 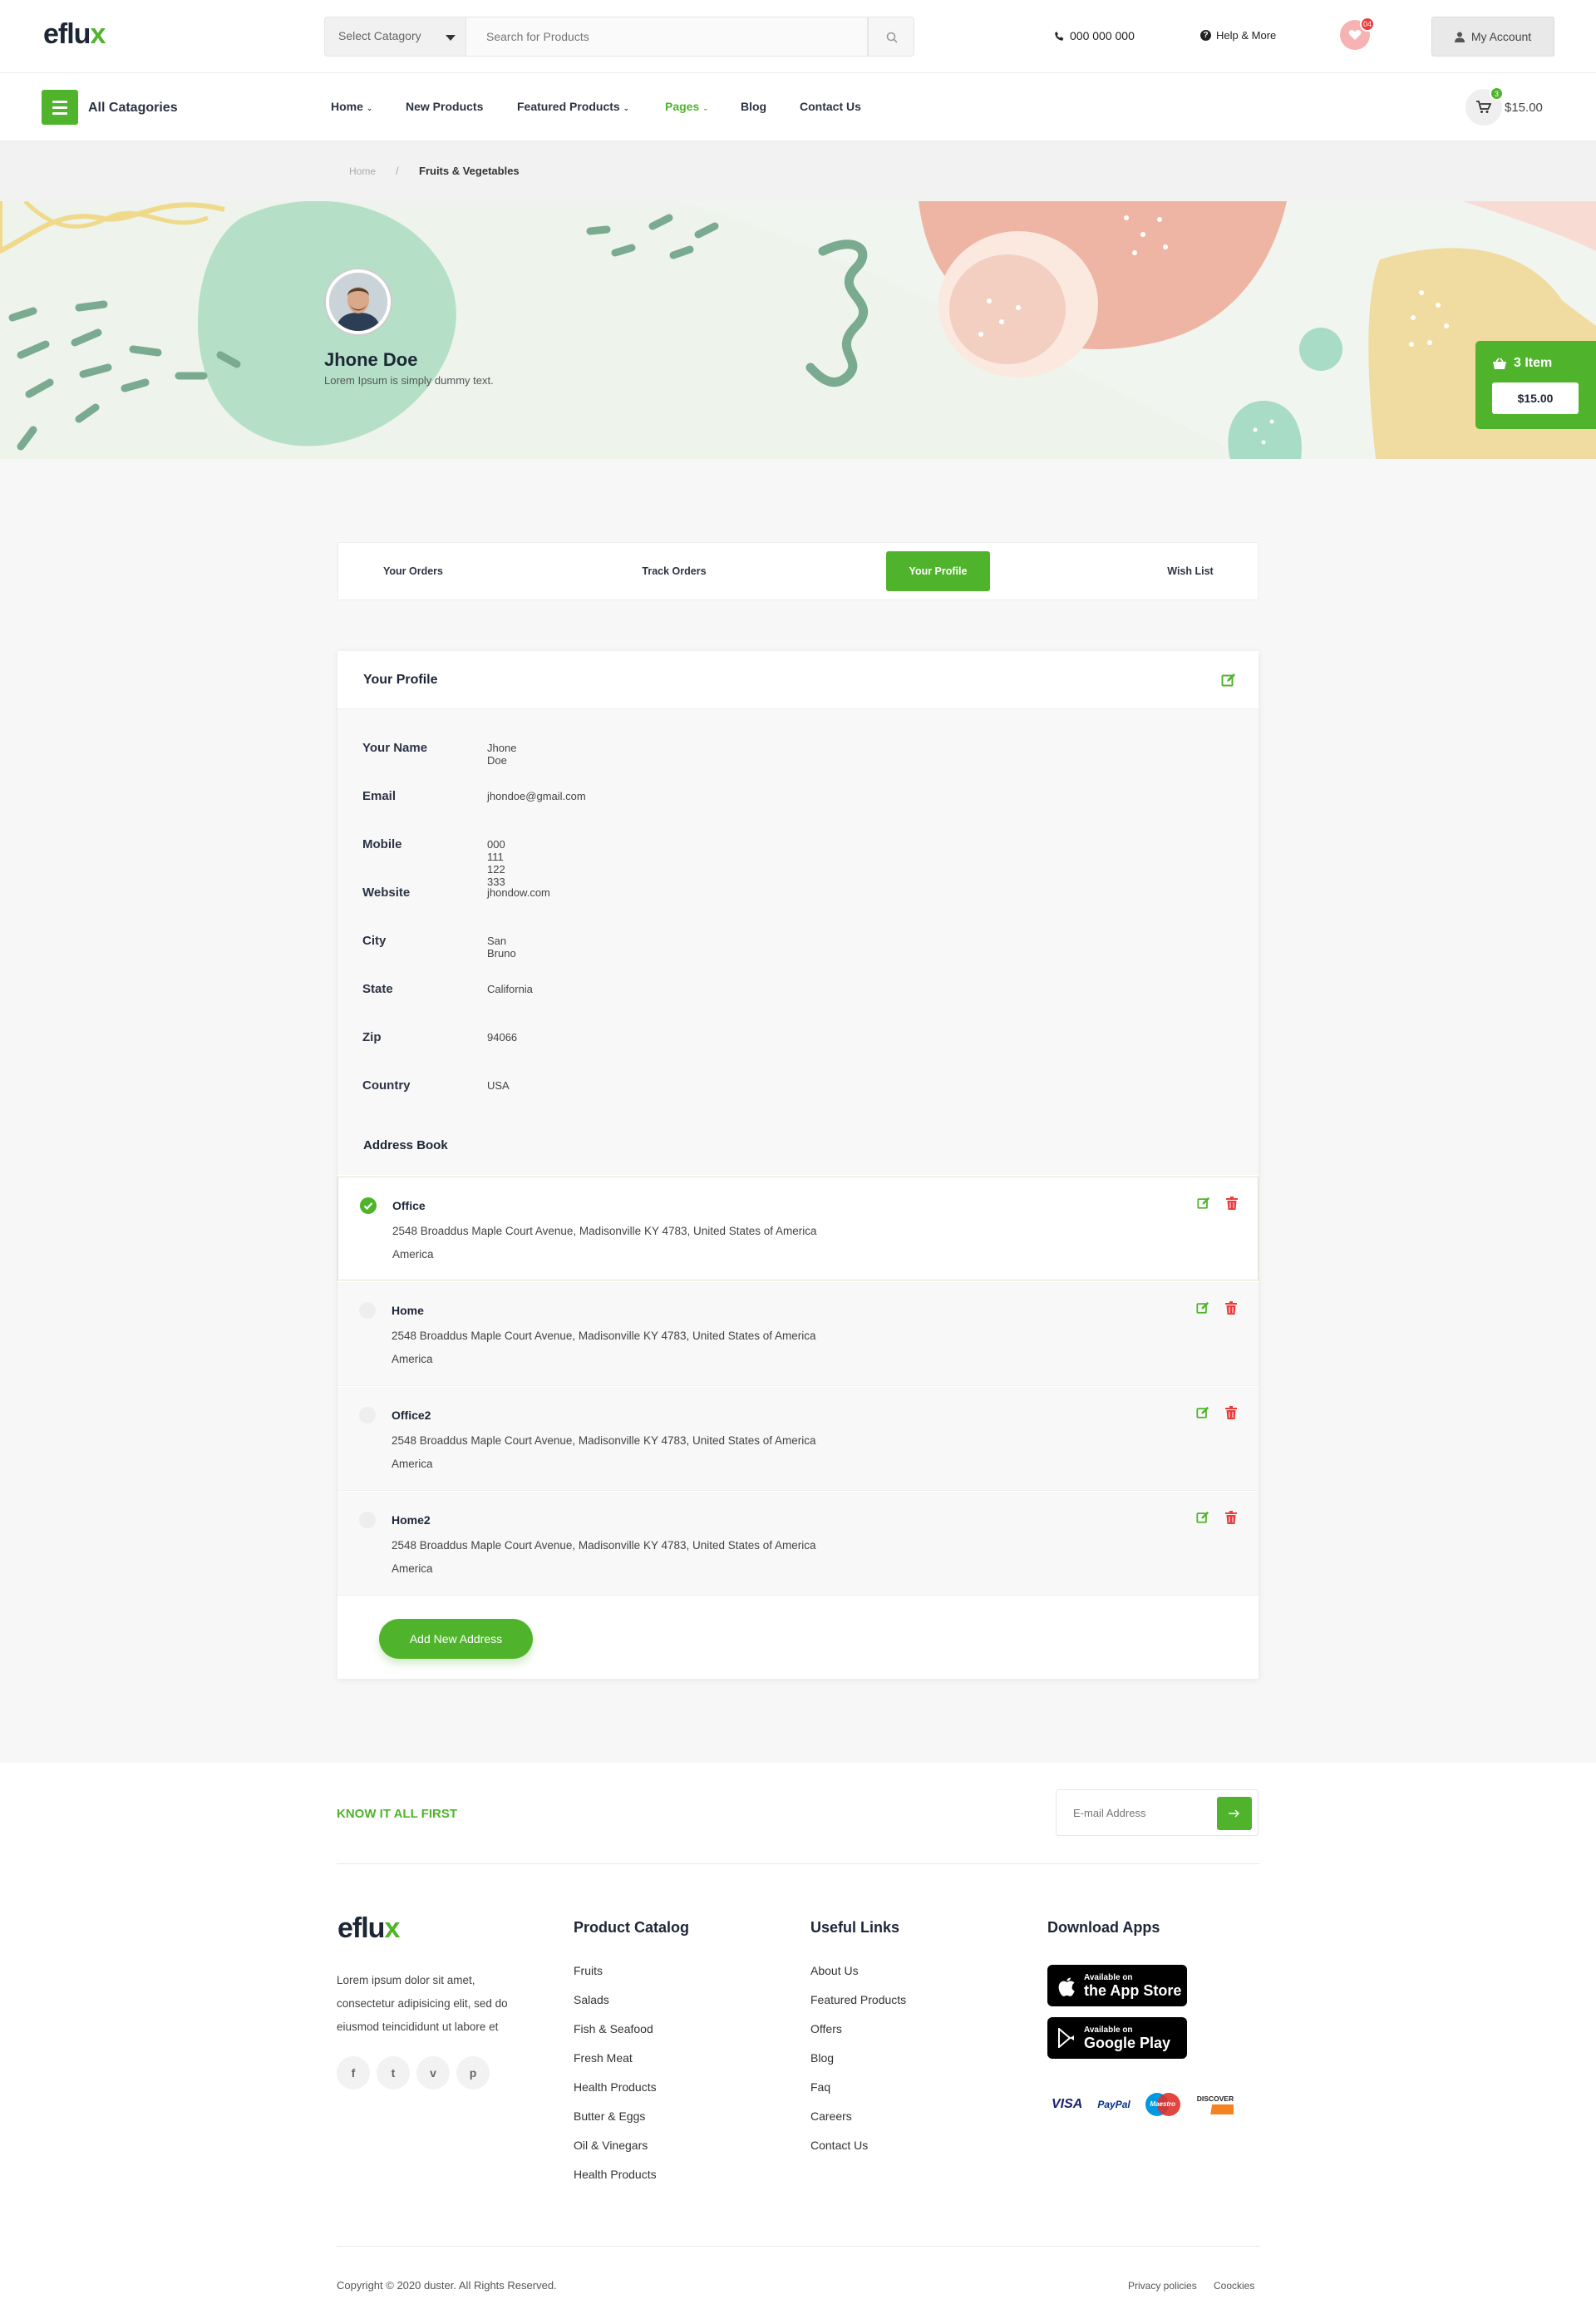 What do you see at coordinates (382, 844) in the screenshot?
I see `field-label: Mobile` at bounding box center [382, 844].